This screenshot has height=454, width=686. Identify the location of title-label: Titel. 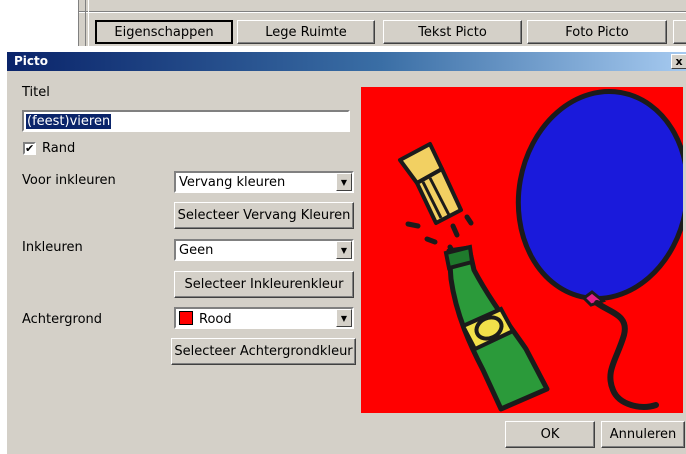
(36, 92).